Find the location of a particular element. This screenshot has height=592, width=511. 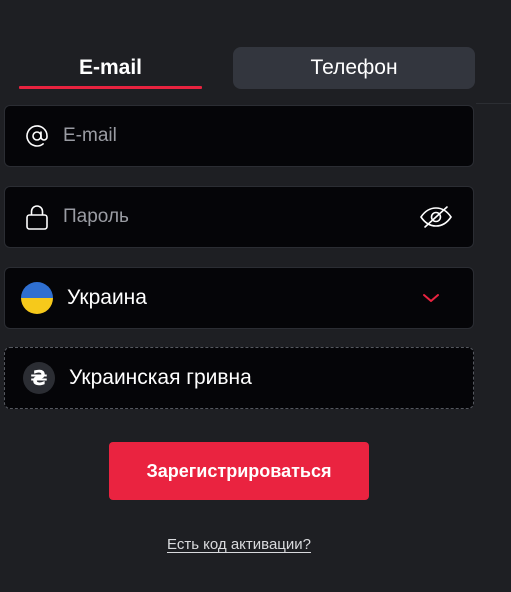

at-icon is located at coordinates (37, 136).